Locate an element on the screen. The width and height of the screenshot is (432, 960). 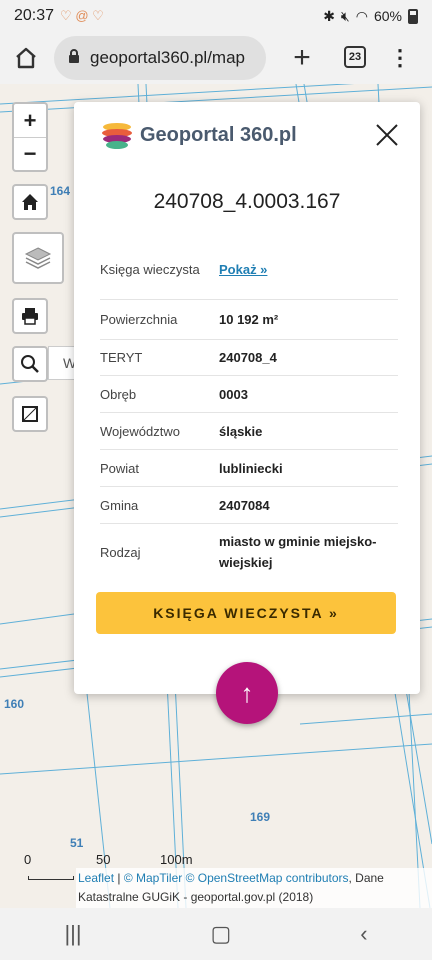
address-bar: geoportal360.pl/map is located at coordinates (160, 58).